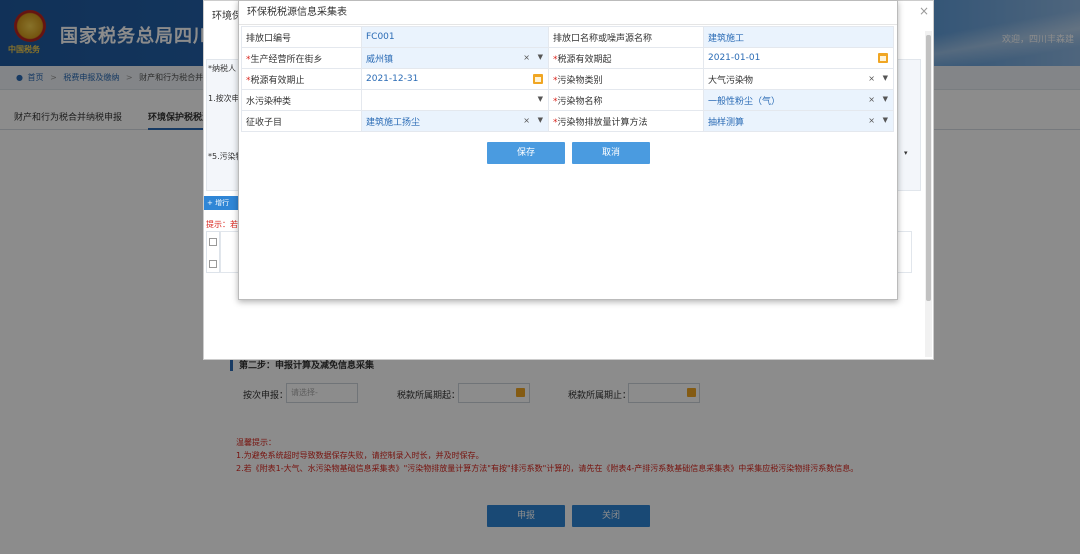 The height and width of the screenshot is (554, 1080). Describe the element at coordinates (222, 224) in the screenshot. I see `hint-text: 提示：若` at that location.